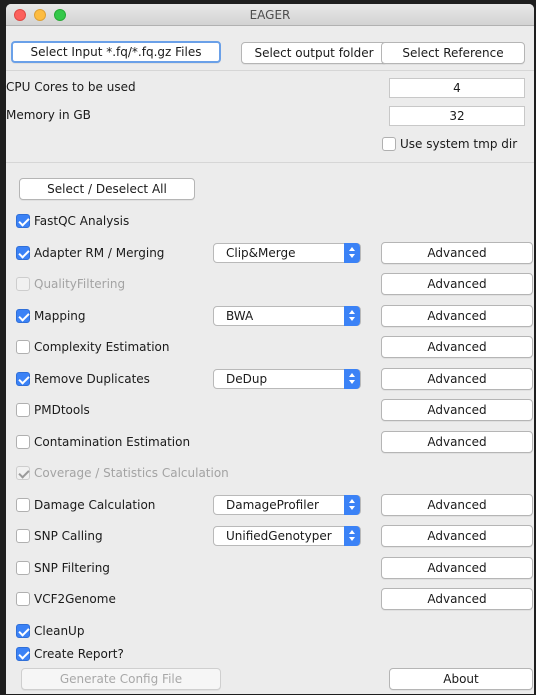 The width and height of the screenshot is (536, 695). I want to click on complexity-estimation-advanced-button: Advanced, so click(457, 347).